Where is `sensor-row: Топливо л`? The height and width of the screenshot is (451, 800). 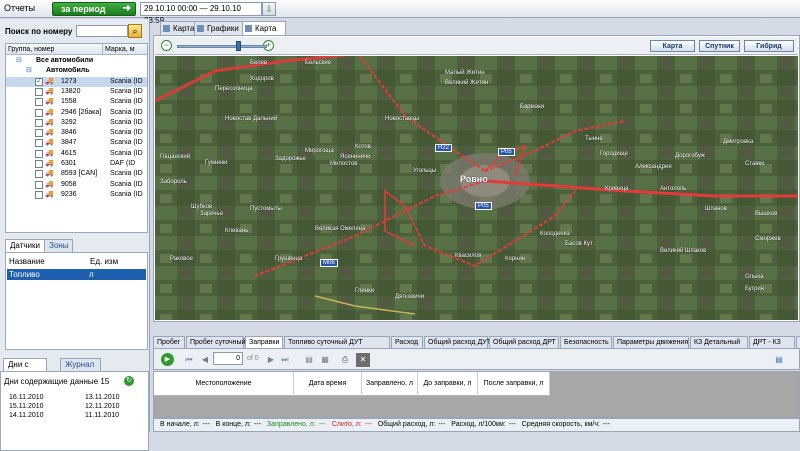
sensor-row: Топливо л is located at coordinates (76, 274).